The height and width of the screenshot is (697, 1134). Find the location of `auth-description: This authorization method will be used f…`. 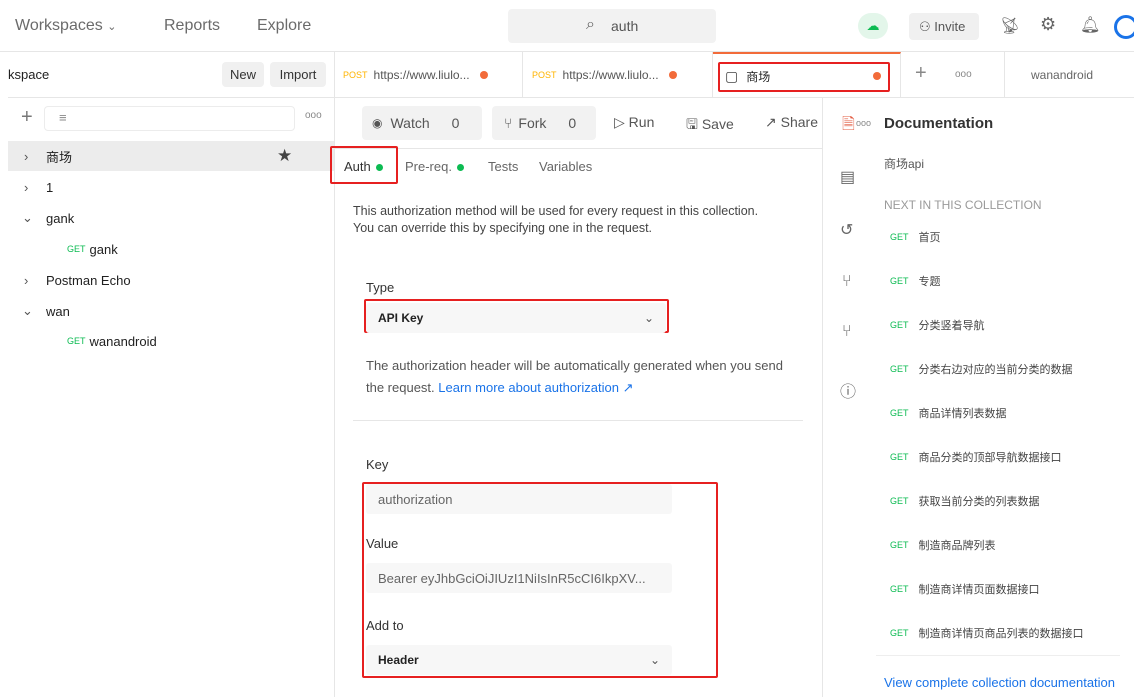

auth-description: This authorization method will be used f… is located at coordinates (556, 219).